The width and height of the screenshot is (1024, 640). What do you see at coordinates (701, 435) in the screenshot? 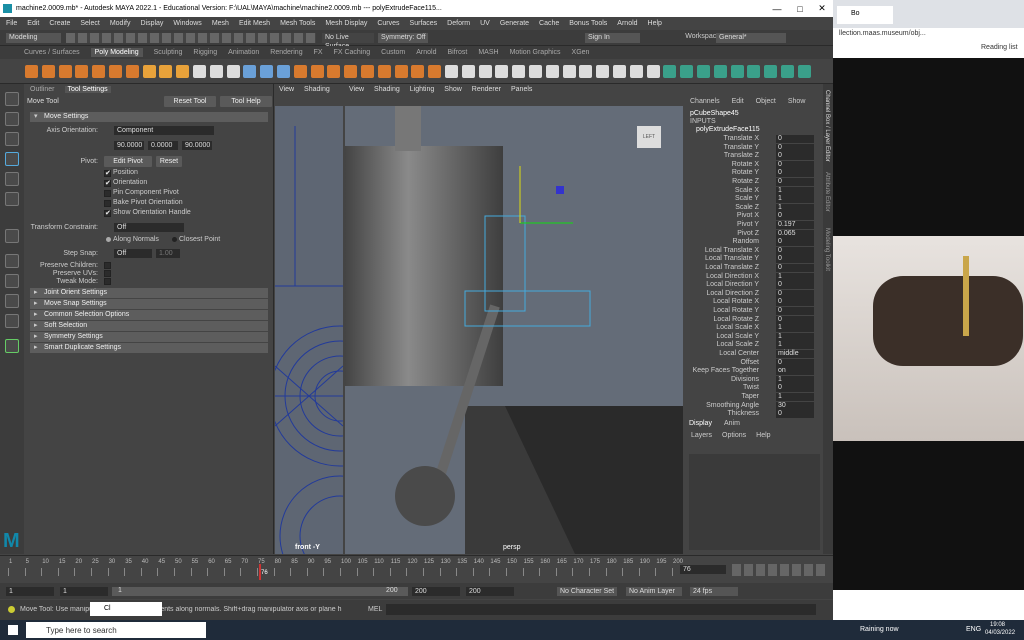
I see `layers-menu-layers: Layers` at bounding box center [701, 435].